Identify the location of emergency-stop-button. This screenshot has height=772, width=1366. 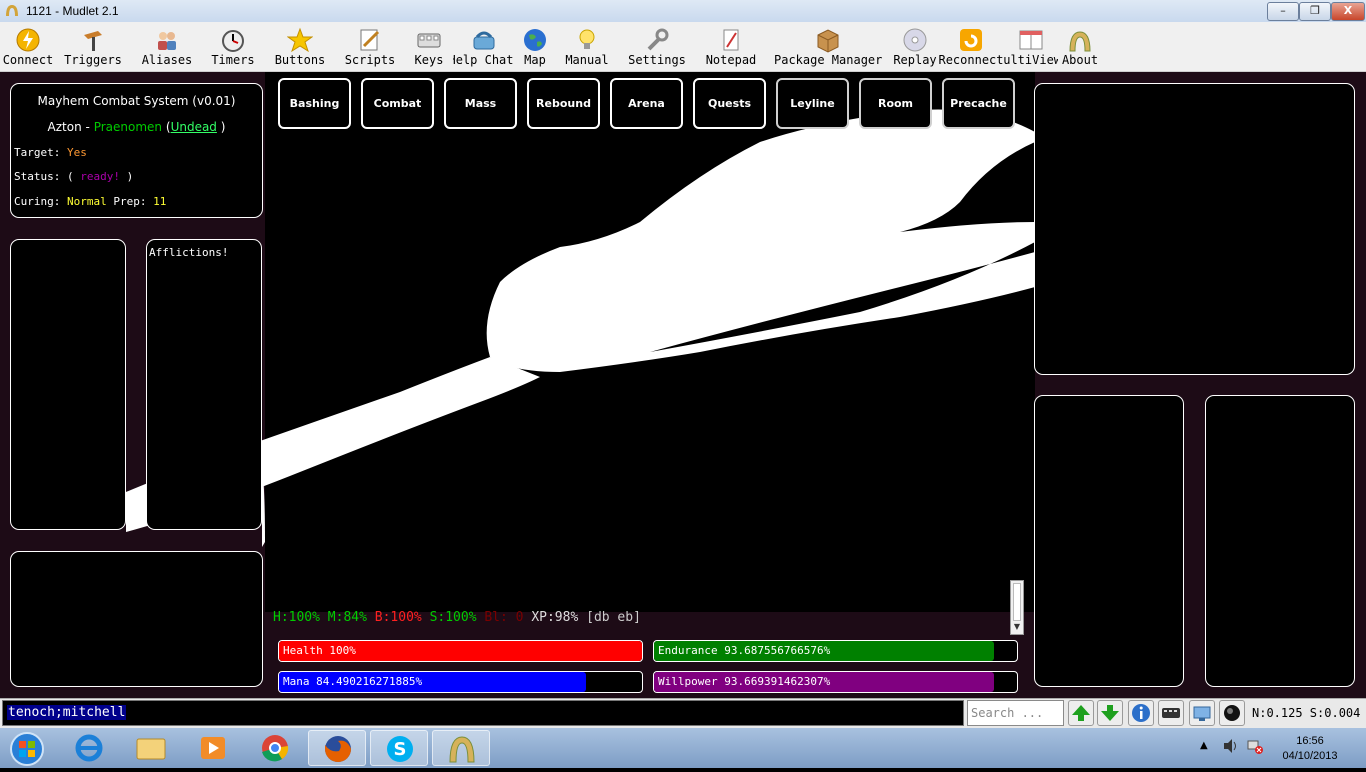
(1232, 713).